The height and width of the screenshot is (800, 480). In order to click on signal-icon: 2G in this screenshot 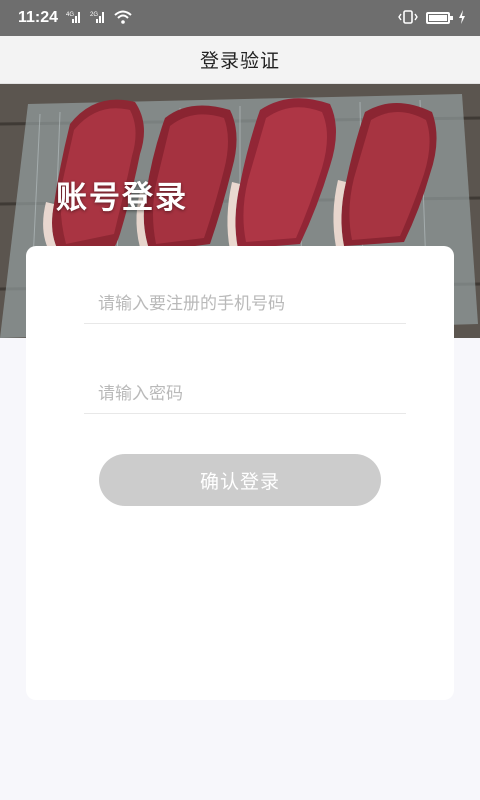, I will do `click(98, 18)`.